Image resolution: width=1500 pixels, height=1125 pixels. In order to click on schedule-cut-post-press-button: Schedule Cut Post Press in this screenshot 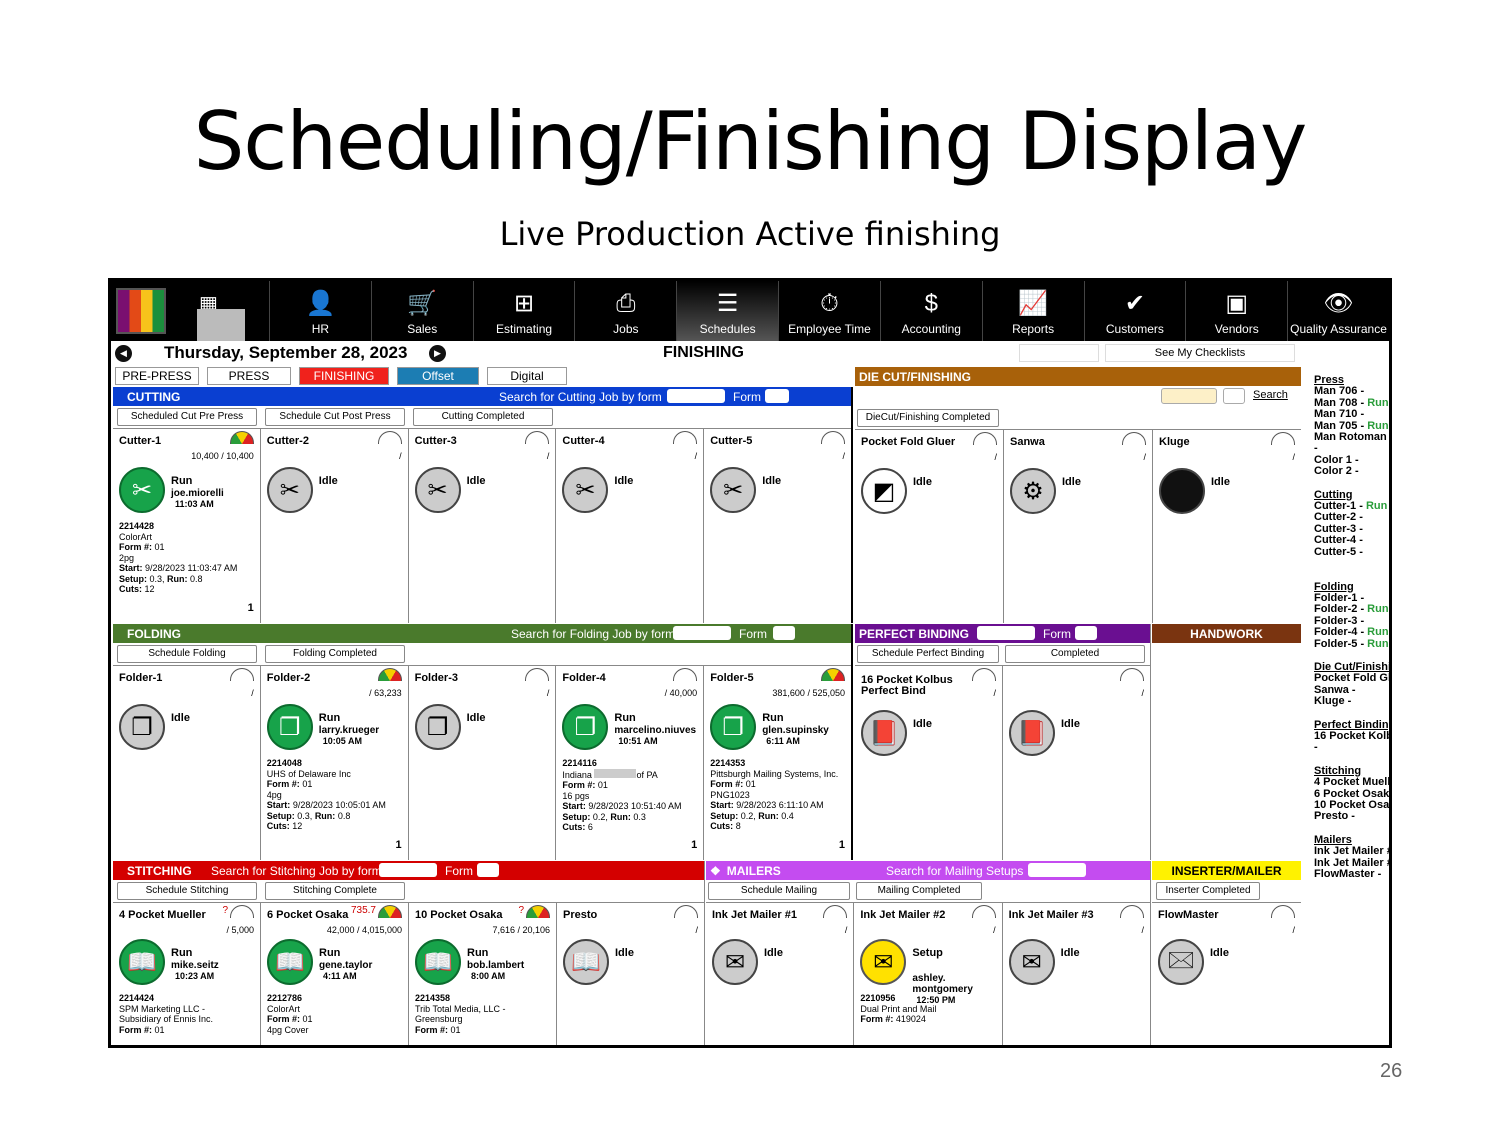, I will do `click(335, 417)`.